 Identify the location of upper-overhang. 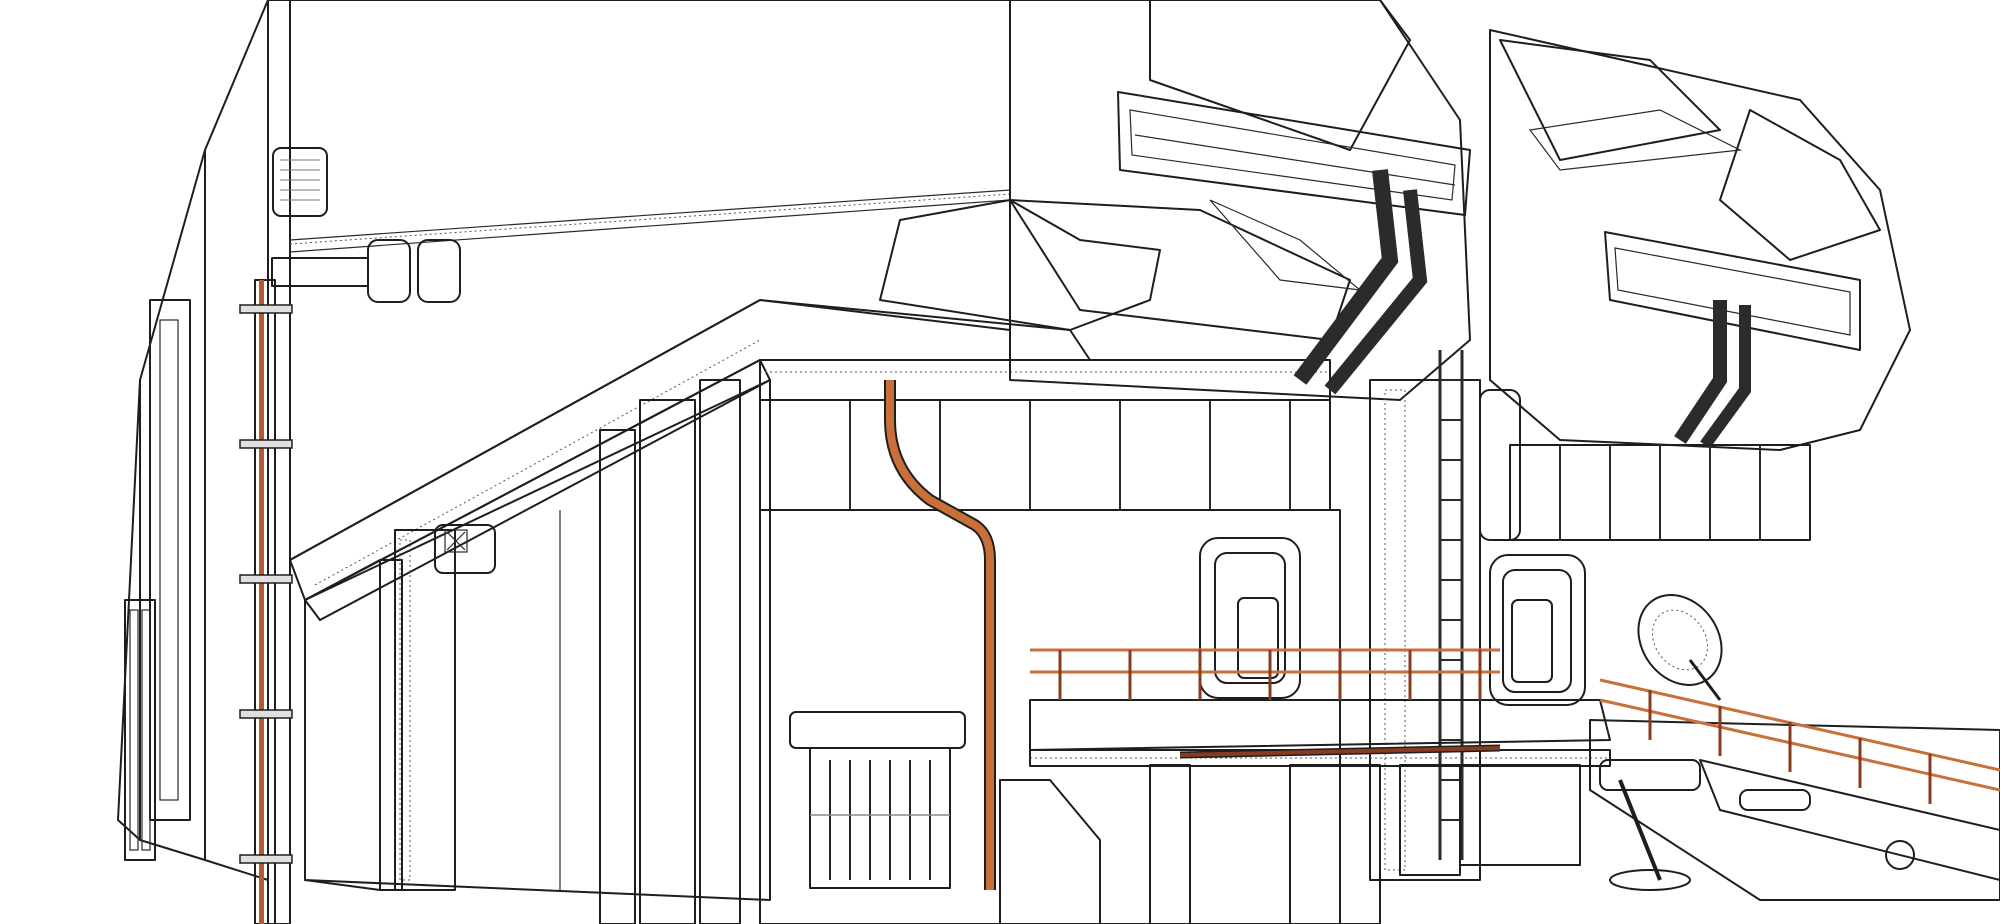
(1175, 200).